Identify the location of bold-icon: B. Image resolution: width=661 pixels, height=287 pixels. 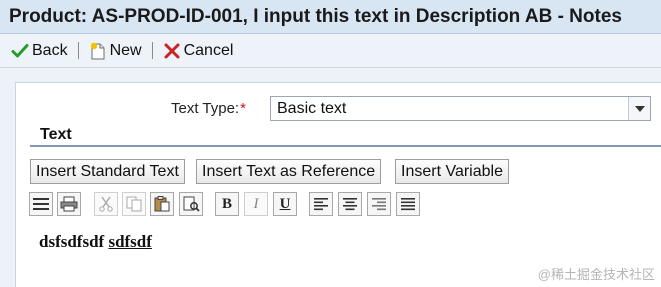
(227, 204).